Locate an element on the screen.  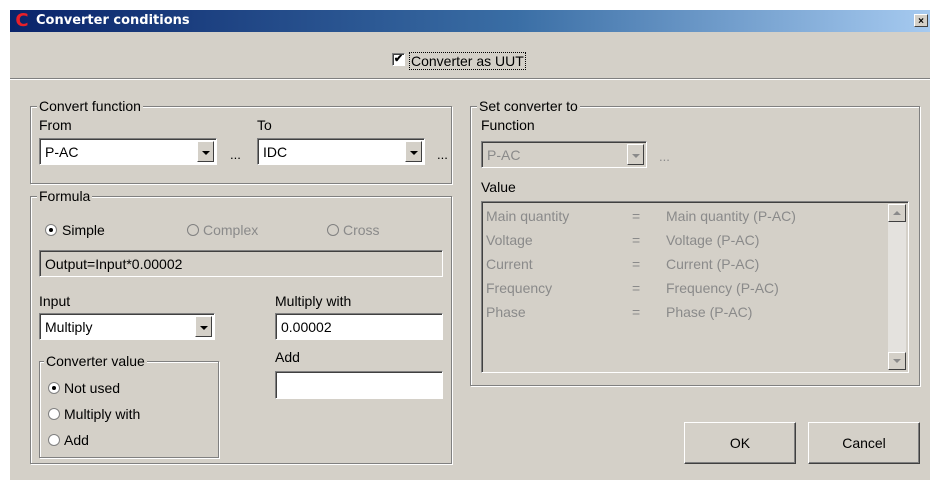
scroll-down-icon is located at coordinates (897, 361).